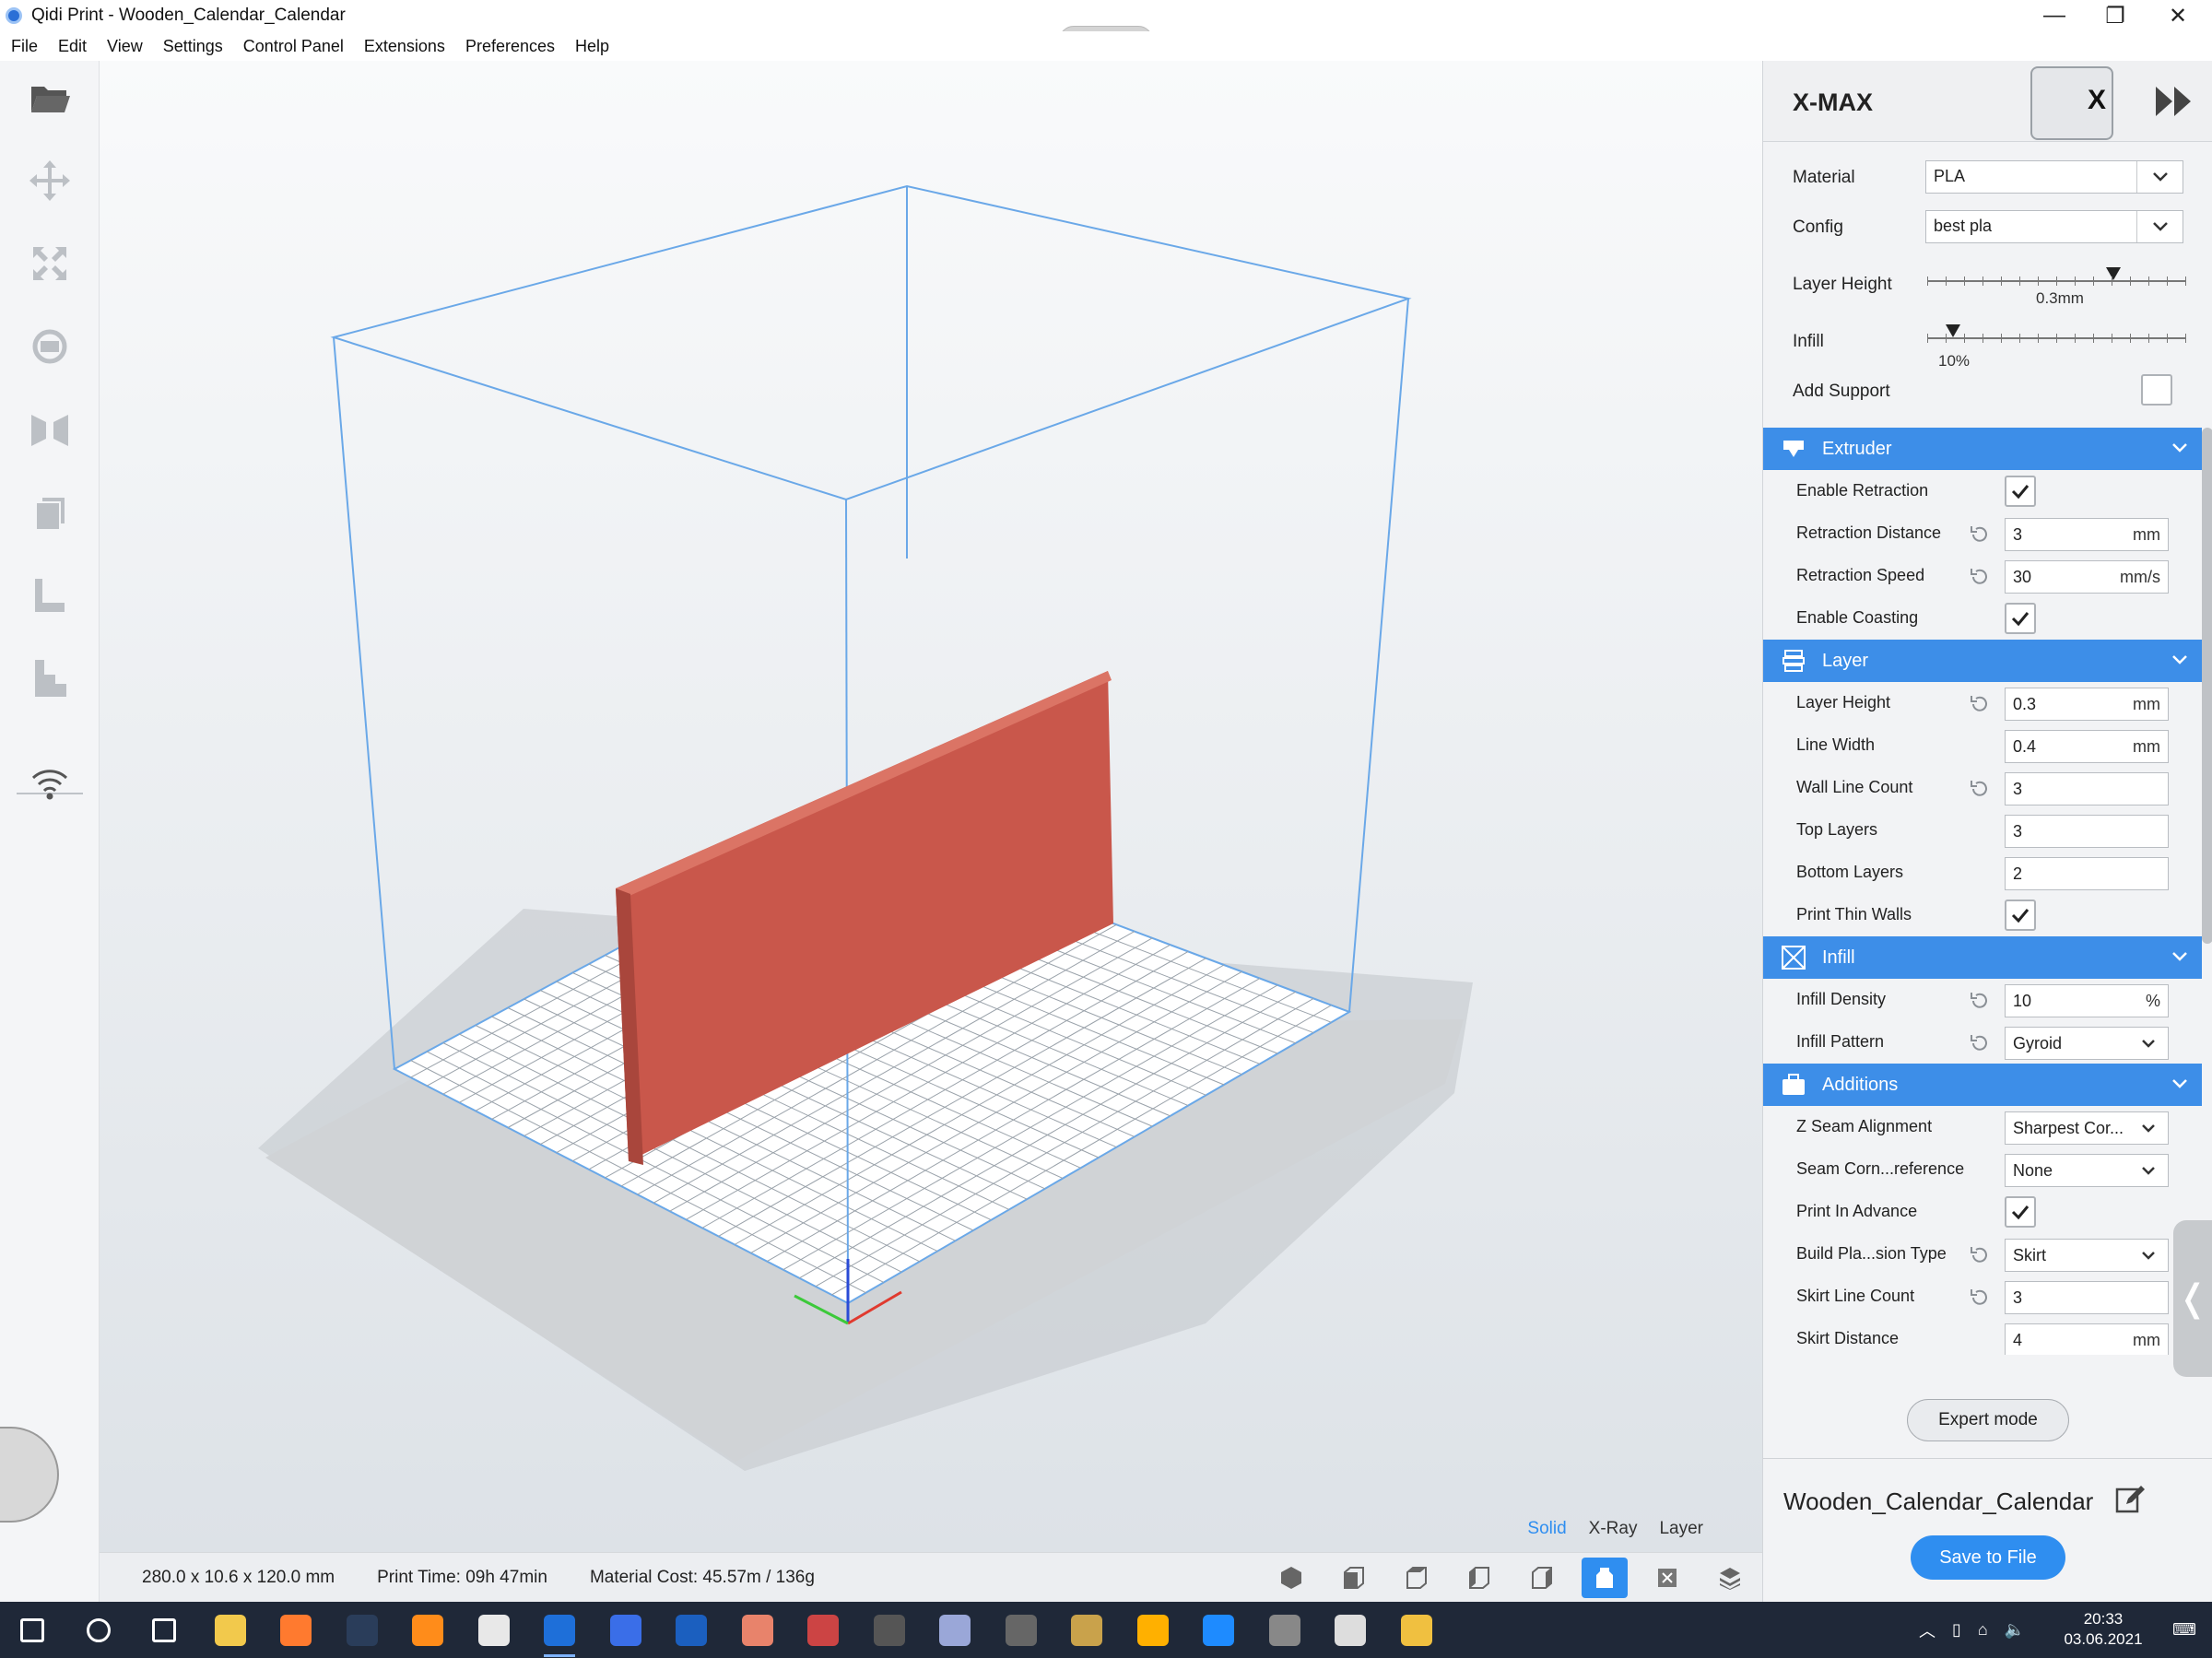 This screenshot has height=1658, width=2212. What do you see at coordinates (1982, 957) in the screenshot?
I see `section-infill: Infill` at bounding box center [1982, 957].